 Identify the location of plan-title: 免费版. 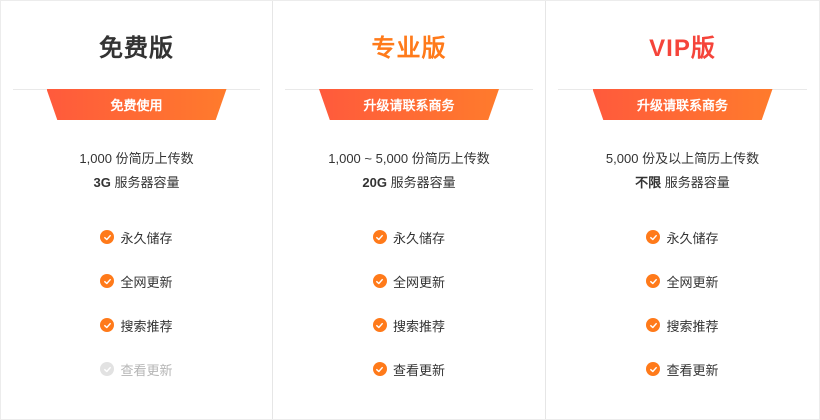
(136, 48).